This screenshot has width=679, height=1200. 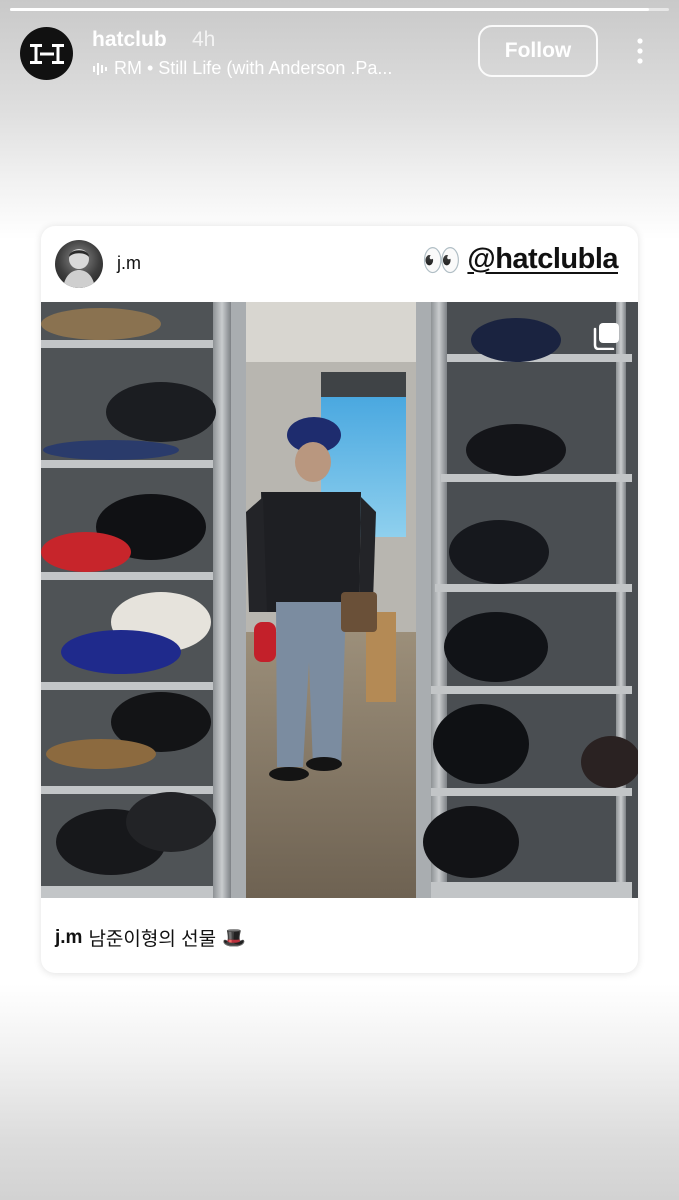 What do you see at coordinates (100, 68) in the screenshot?
I see `music-bars-icon` at bounding box center [100, 68].